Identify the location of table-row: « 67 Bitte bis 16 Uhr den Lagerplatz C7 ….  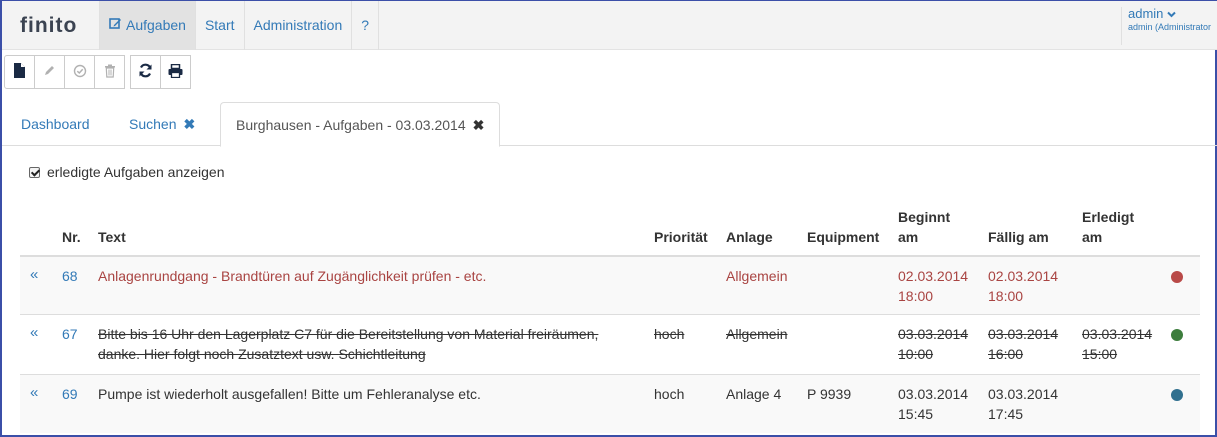
(610, 345).